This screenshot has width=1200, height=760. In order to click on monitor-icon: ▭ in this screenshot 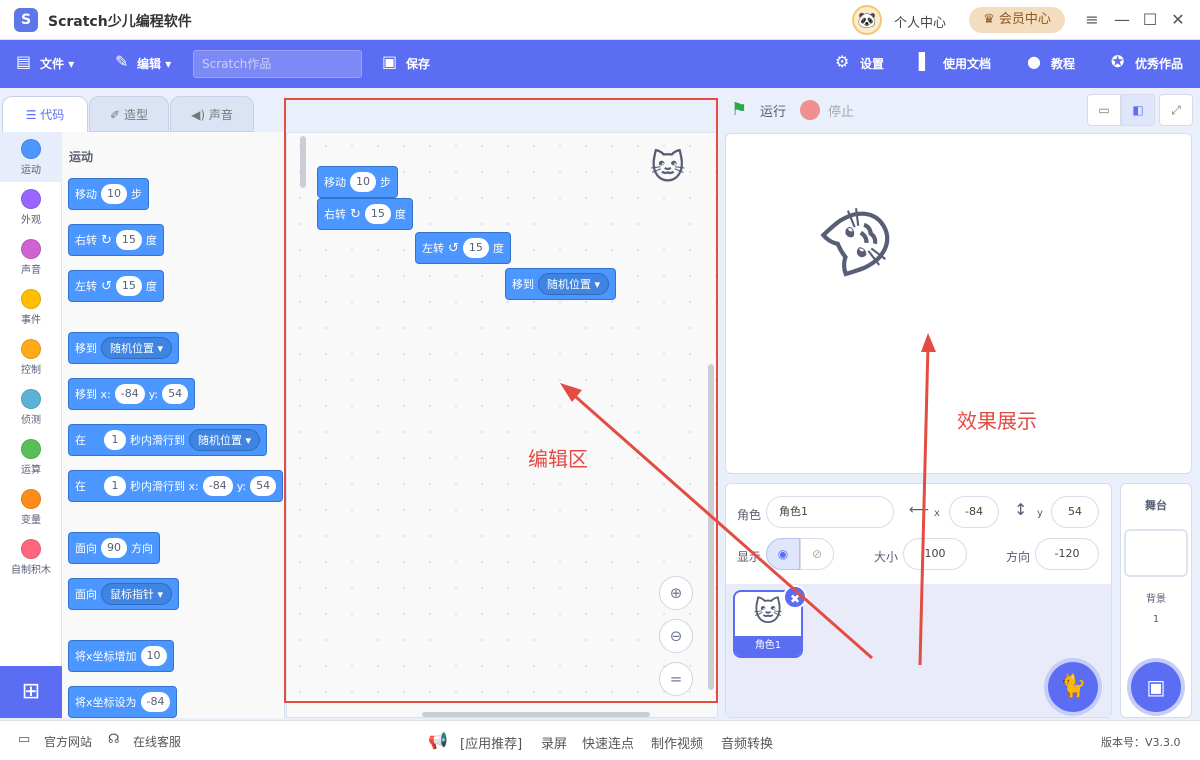, I will do `click(24, 739)`.